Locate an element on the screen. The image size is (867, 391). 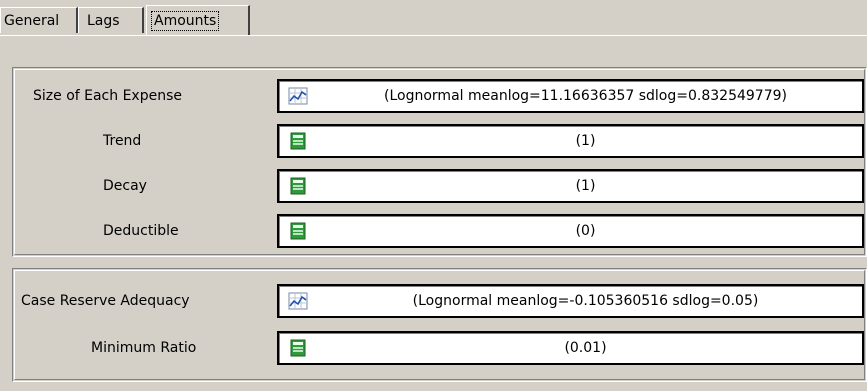
minimum-ratio-field: (0.01) is located at coordinates (570, 348).